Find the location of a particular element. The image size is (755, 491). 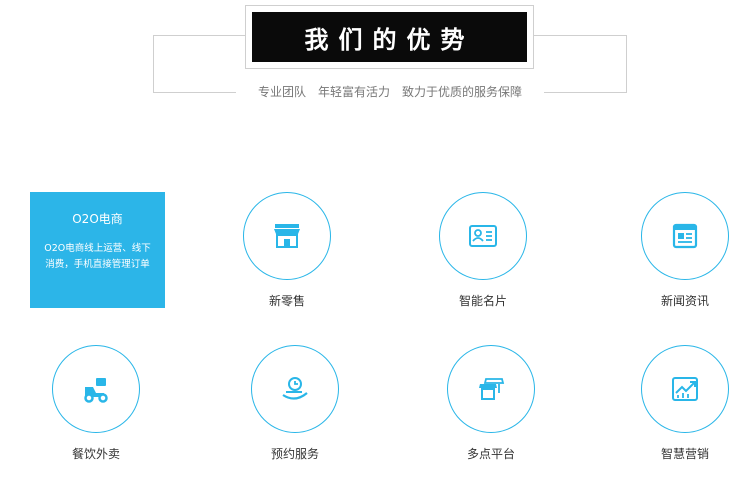

newspaper-icon is located at coordinates (685, 236).